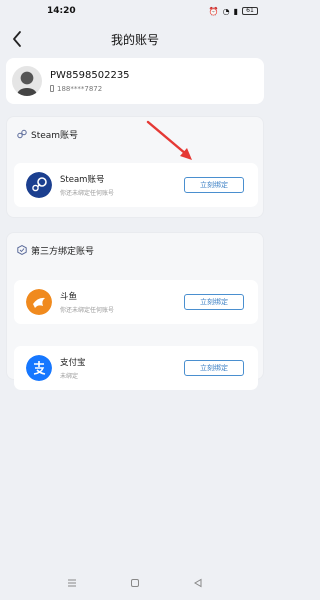 The image size is (320, 600). Describe the element at coordinates (39, 185) in the screenshot. I see `steam-logo-icon` at that location.